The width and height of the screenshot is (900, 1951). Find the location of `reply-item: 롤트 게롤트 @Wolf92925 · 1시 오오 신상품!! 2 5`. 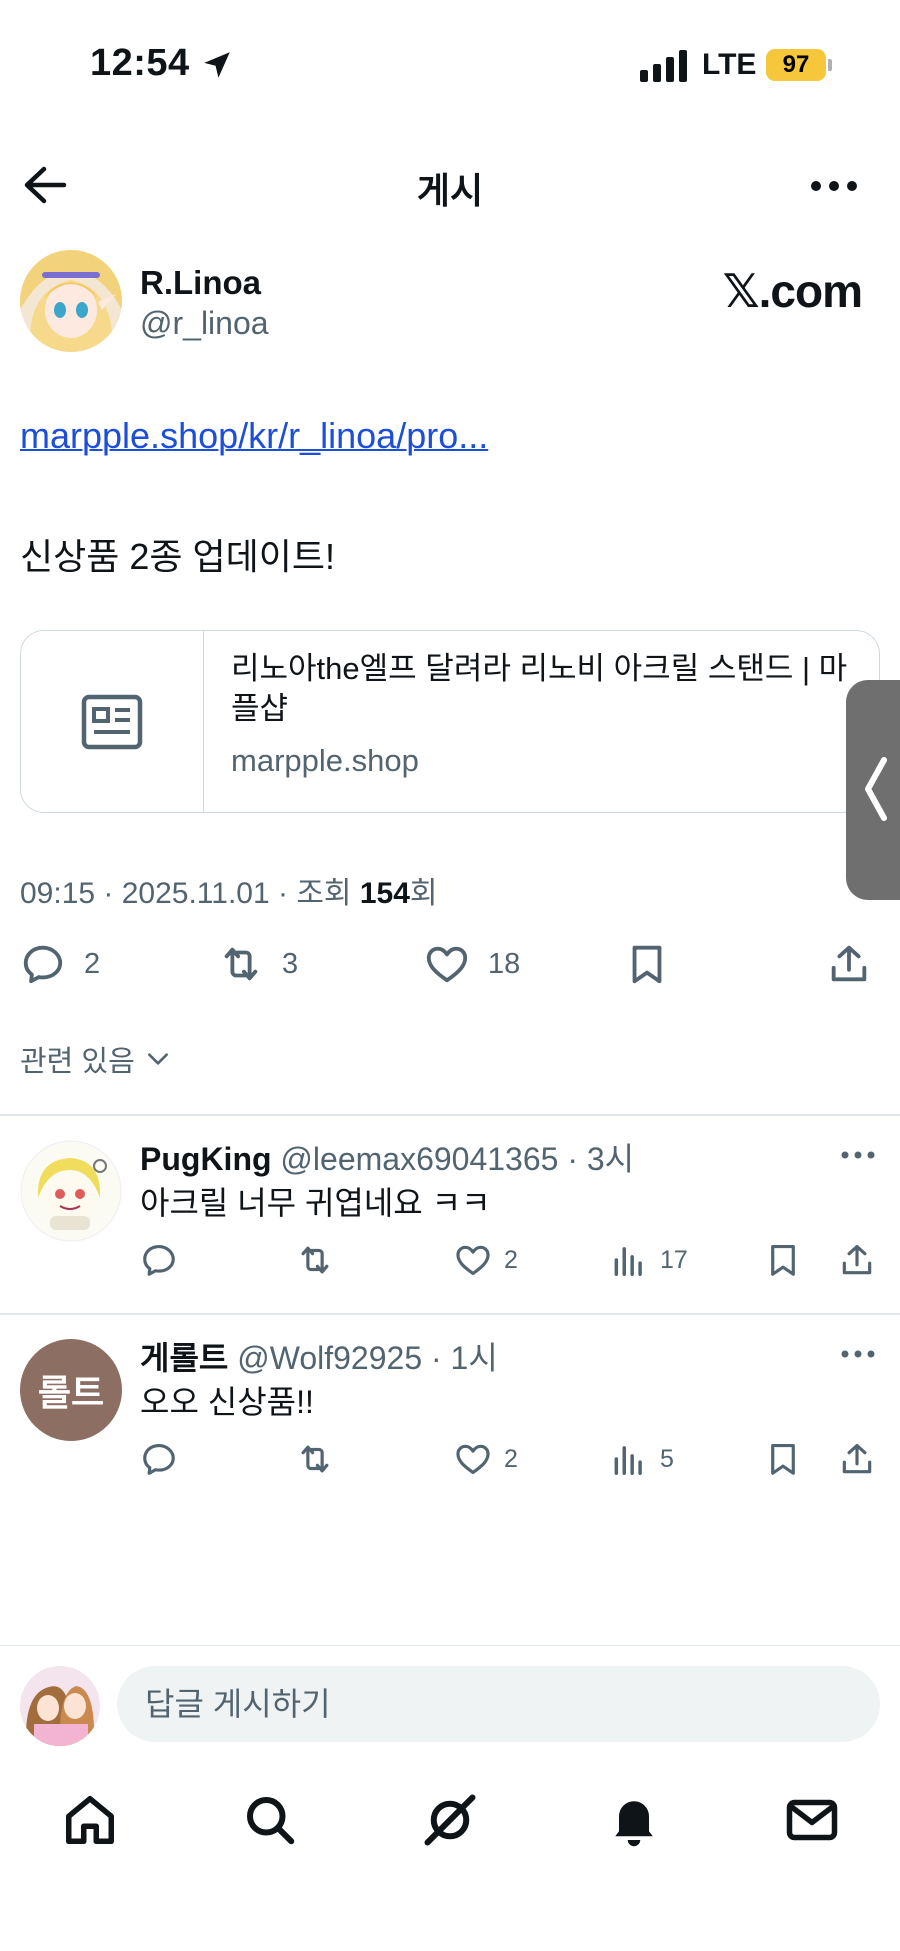

reply-item: 롤트 게롤트 @Wolf92925 · 1시 오오 신상품!! 2 5 is located at coordinates (450, 1412).